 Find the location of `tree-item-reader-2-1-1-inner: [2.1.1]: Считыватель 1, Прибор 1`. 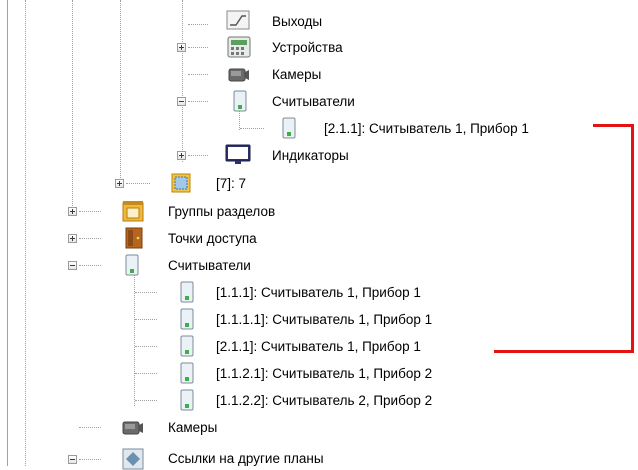

tree-item-reader-2-1-1-inner: [2.1.1]: Считыватель 1, Прибор 1 is located at coordinates (426, 129).